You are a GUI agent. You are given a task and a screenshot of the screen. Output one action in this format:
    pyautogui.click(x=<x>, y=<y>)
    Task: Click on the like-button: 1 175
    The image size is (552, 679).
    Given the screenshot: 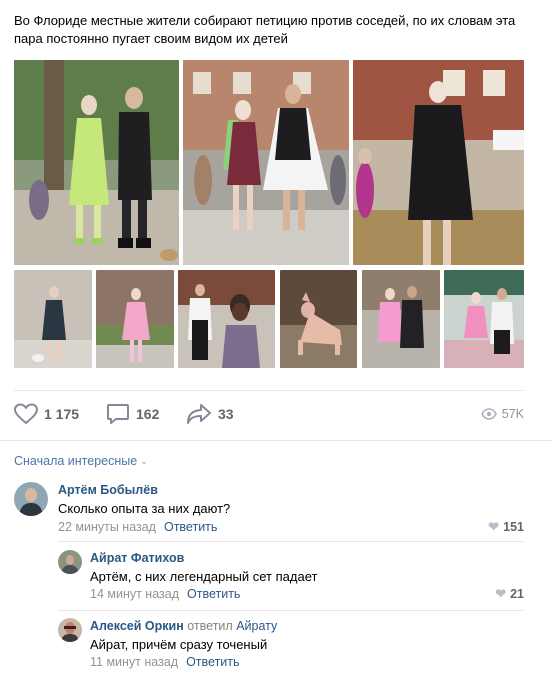 What is the action you would take?
    pyautogui.click(x=46, y=414)
    